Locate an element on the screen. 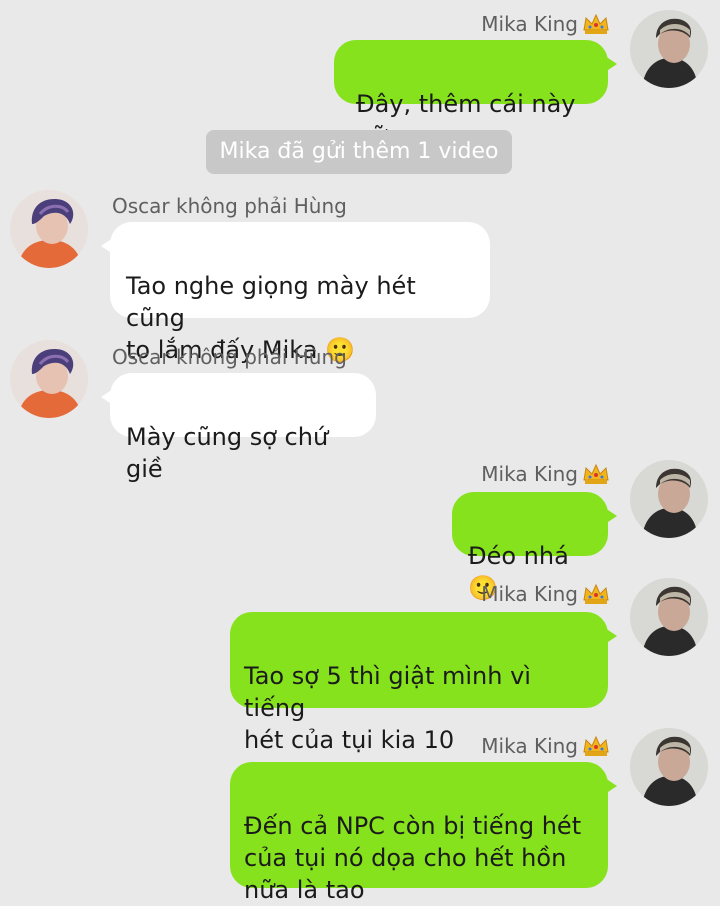  system-notice: Mika đã gửi thêm 1 video is located at coordinates (359, 152).